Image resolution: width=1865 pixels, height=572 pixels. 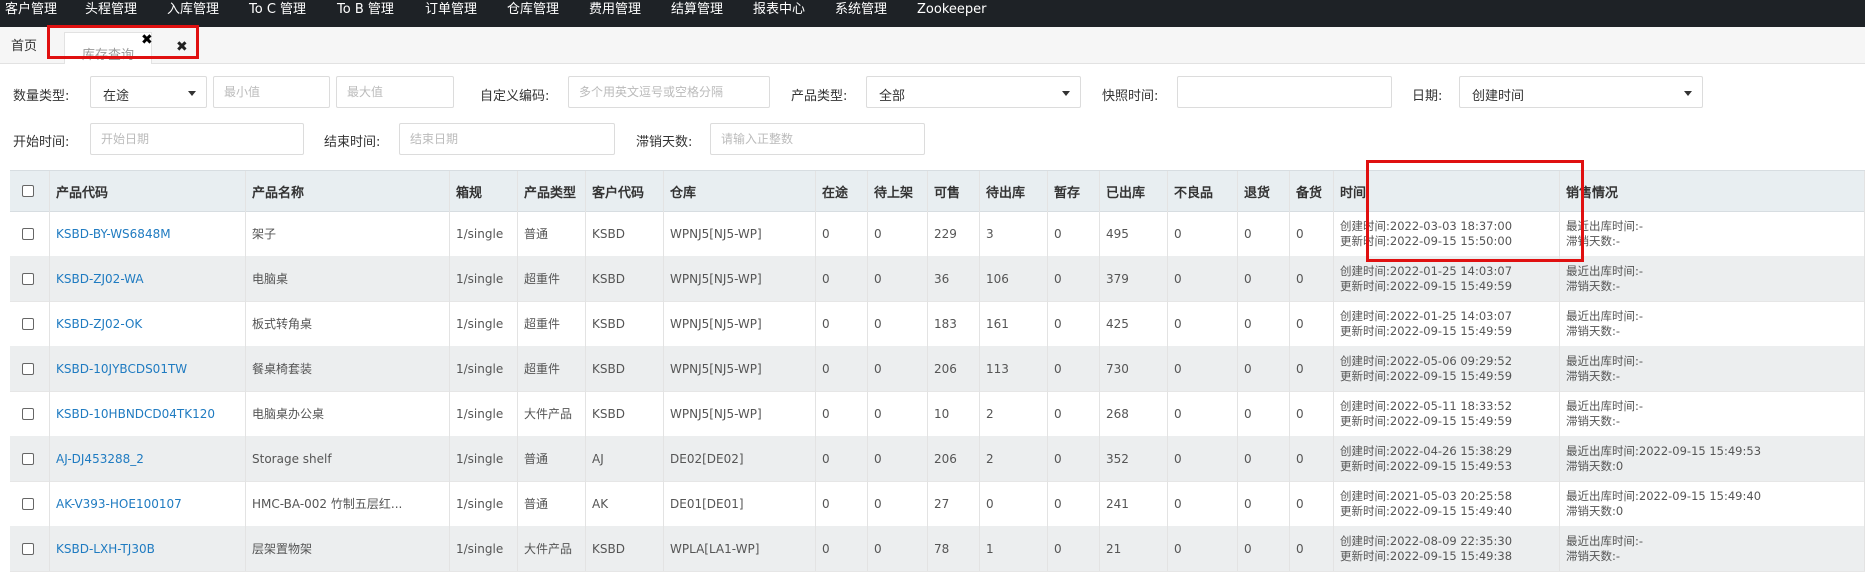 I want to click on column-header-customer: 客户代码, so click(x=625, y=191).